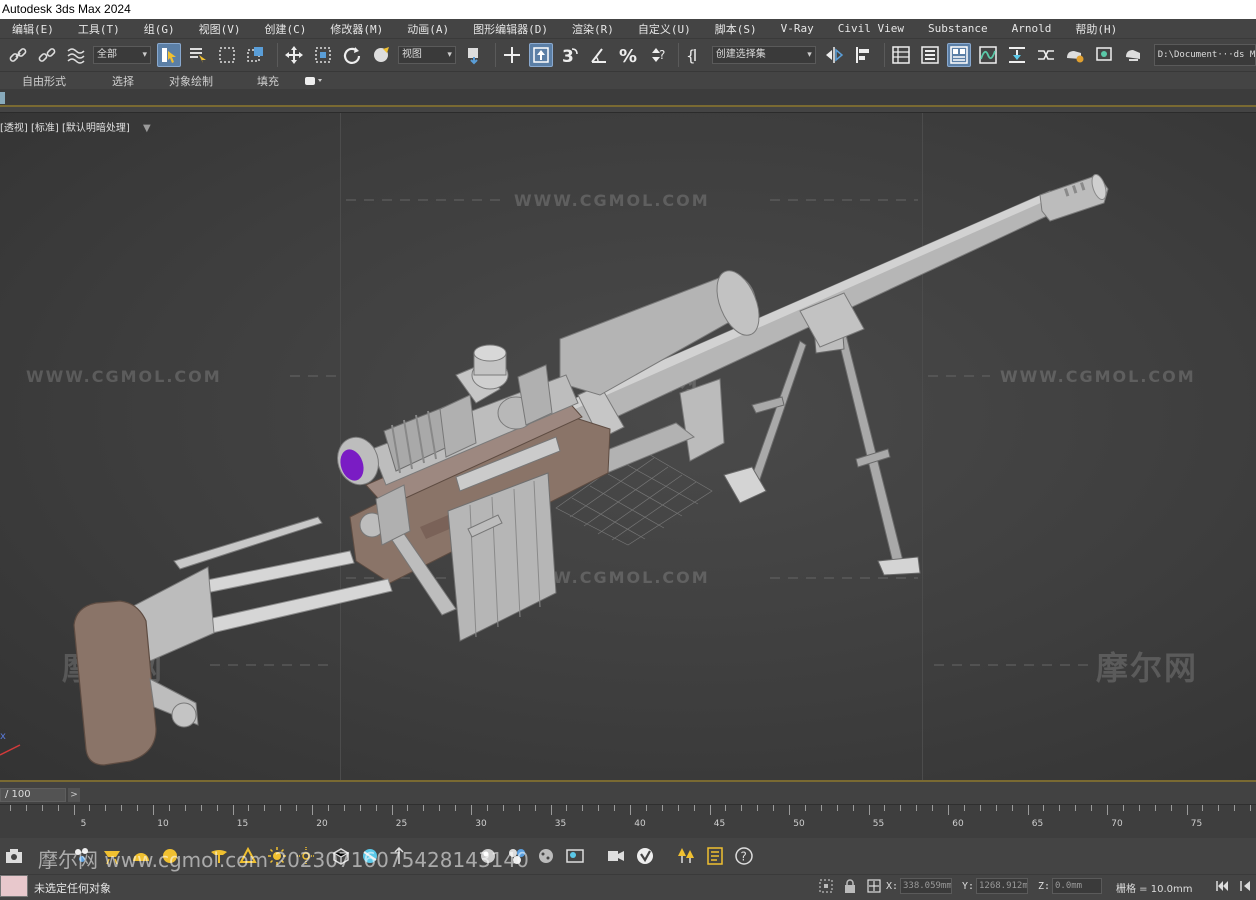 The width and height of the screenshot is (1256, 900). What do you see at coordinates (1032, 28) in the screenshot?
I see `menu-item: Arnold` at bounding box center [1032, 28].